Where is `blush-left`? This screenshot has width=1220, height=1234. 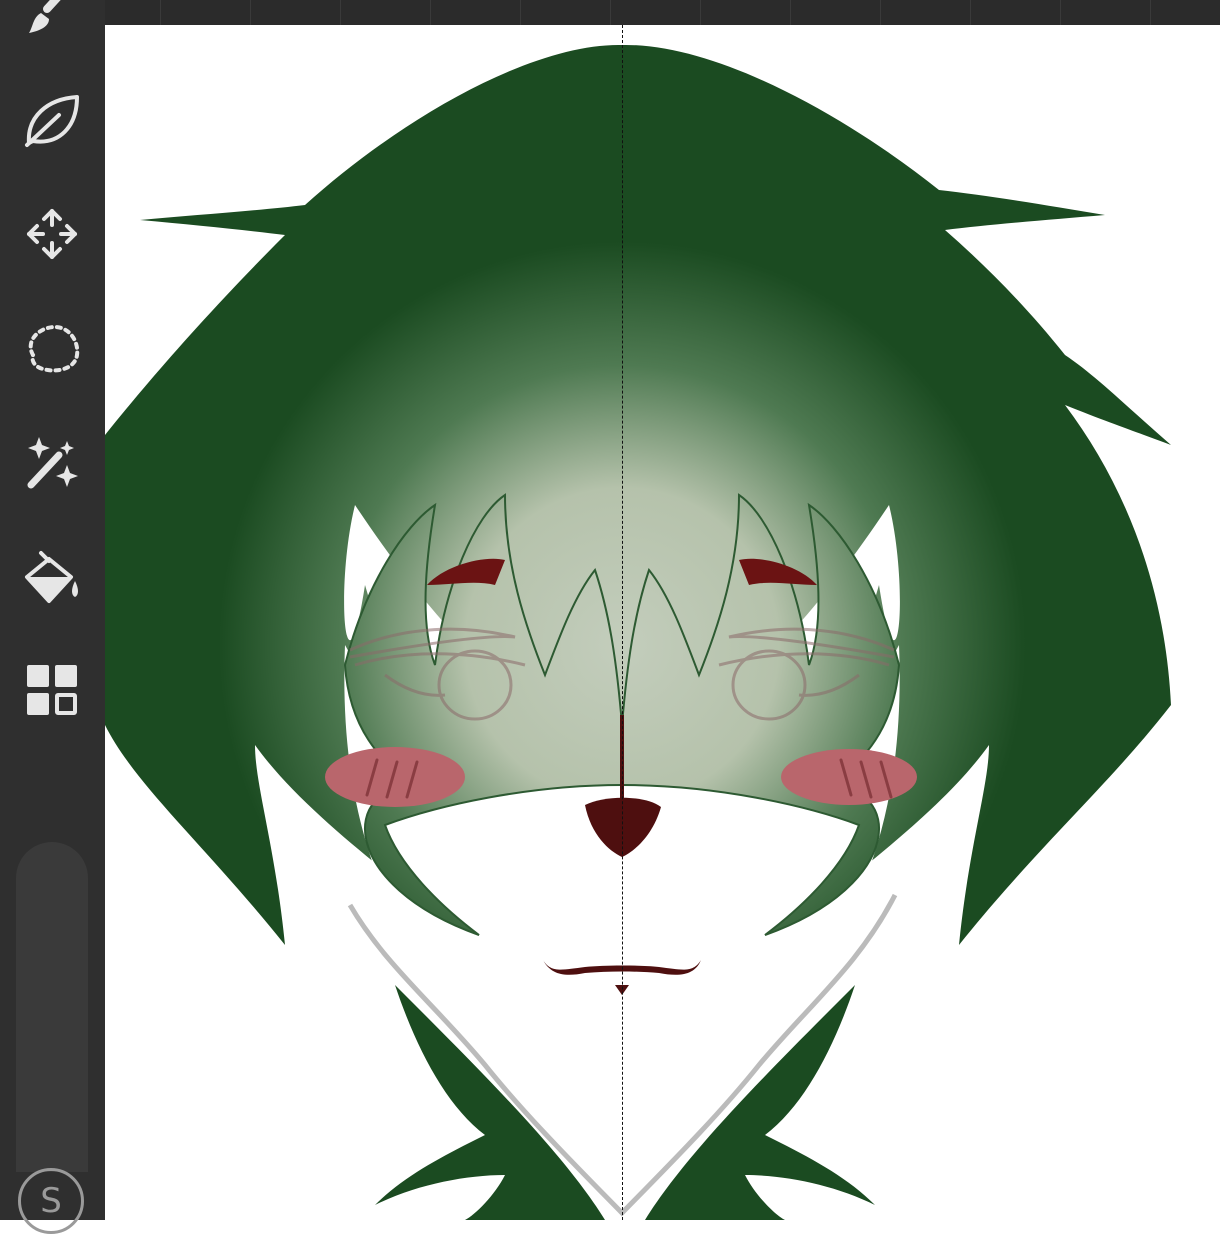
blush-left is located at coordinates (395, 777).